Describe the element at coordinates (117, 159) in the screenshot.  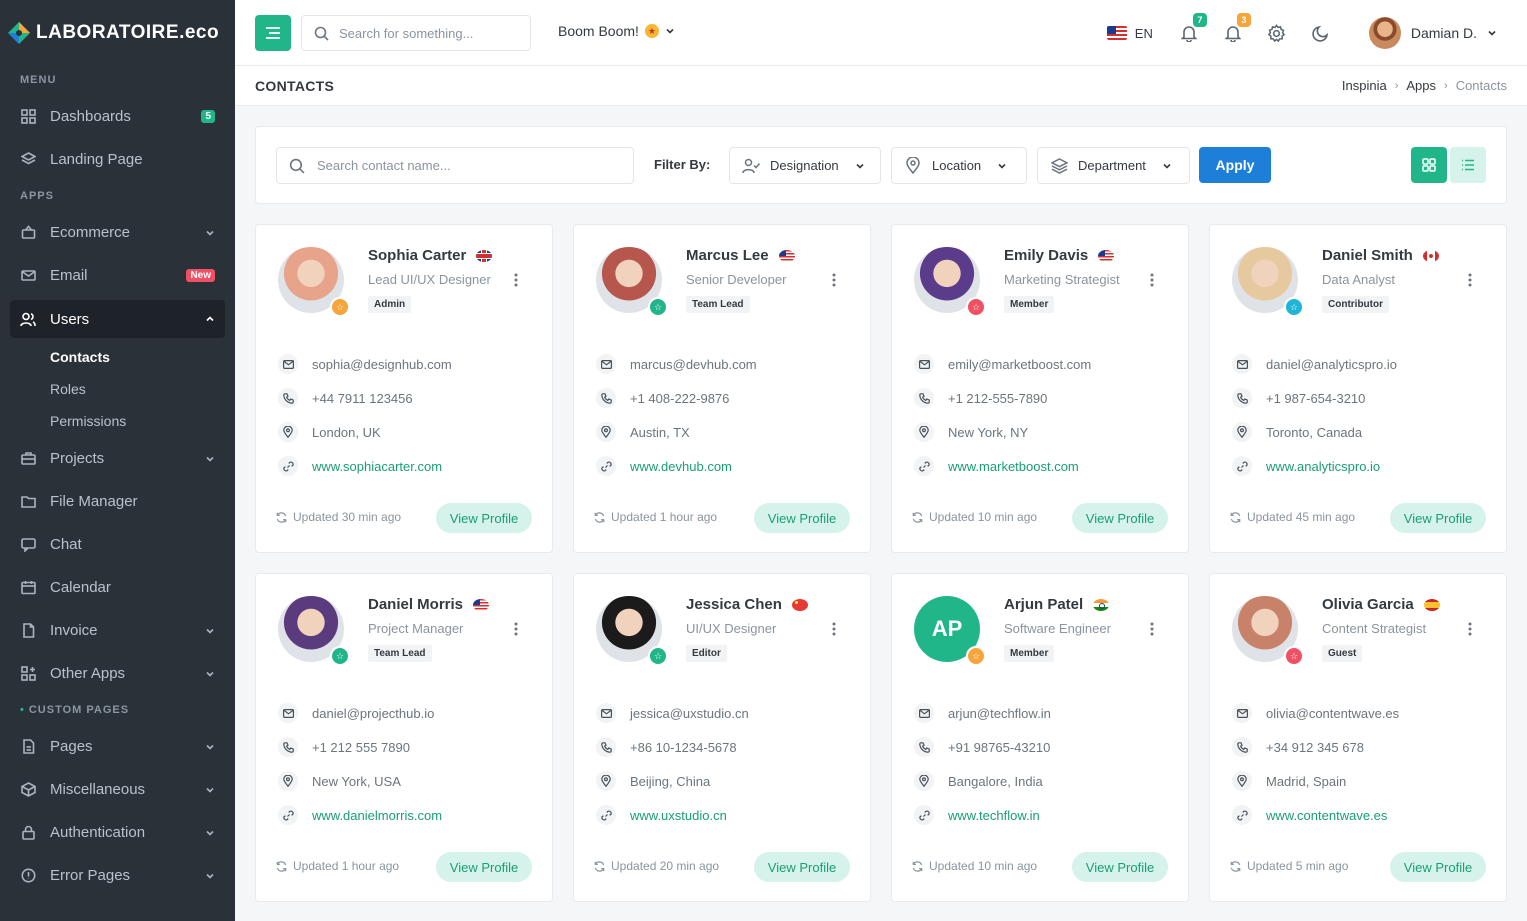
I see `sidebar-item-landing-page: Landing Page` at that location.